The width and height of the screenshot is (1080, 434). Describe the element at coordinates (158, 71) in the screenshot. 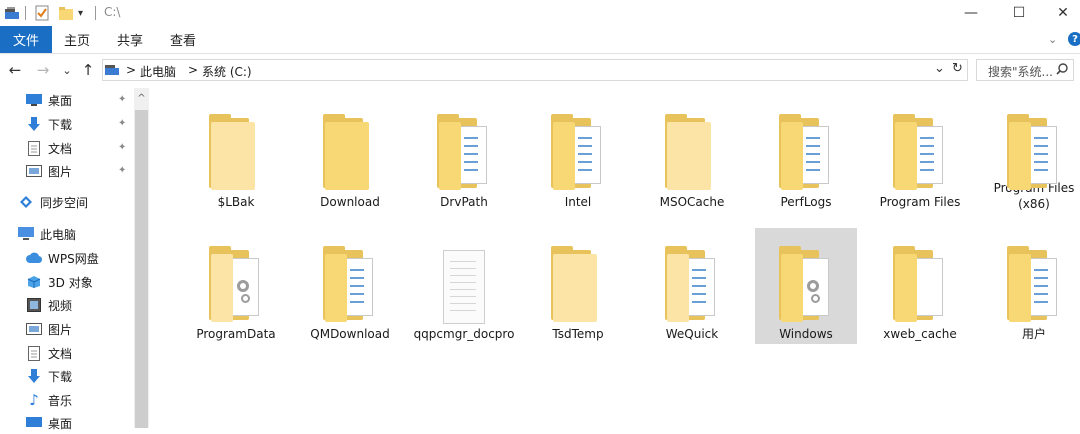

I see `breadcrumb-this-pc: 此电脑` at that location.